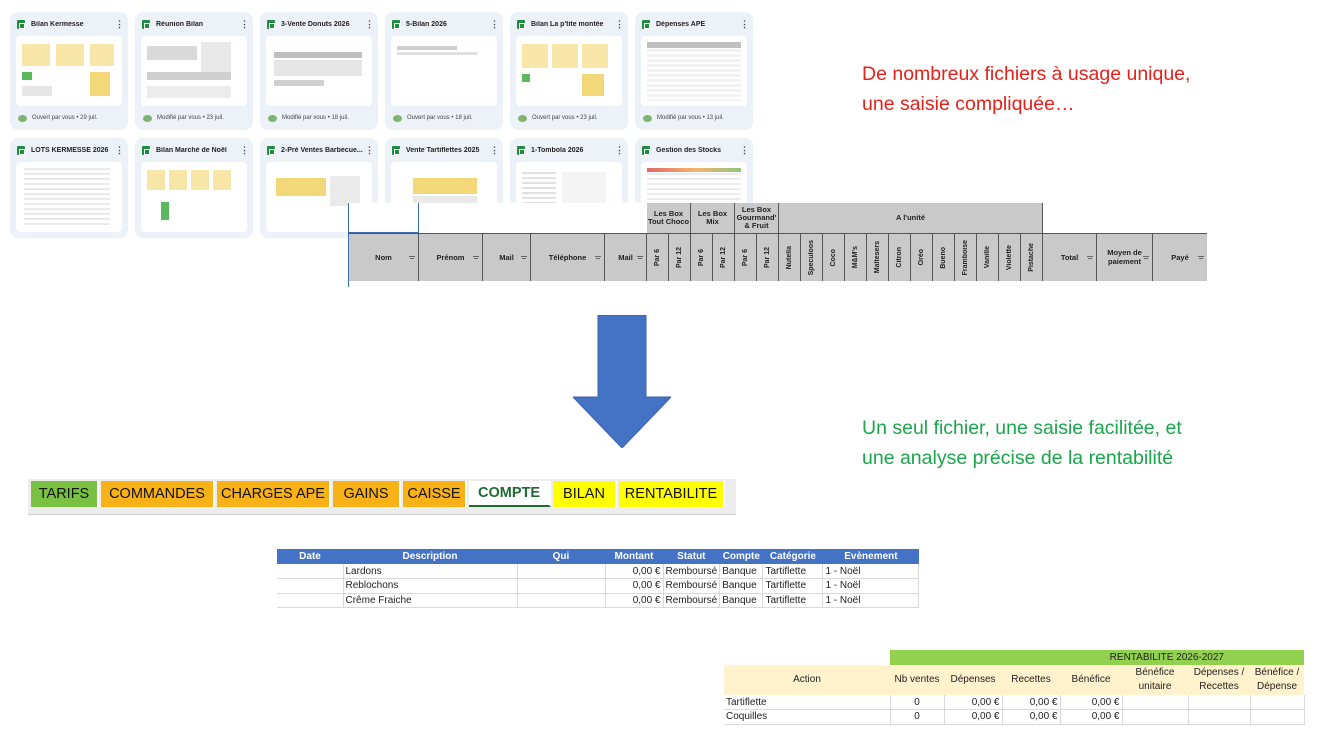  I want to click on tab-gains: GAINS, so click(367, 494).